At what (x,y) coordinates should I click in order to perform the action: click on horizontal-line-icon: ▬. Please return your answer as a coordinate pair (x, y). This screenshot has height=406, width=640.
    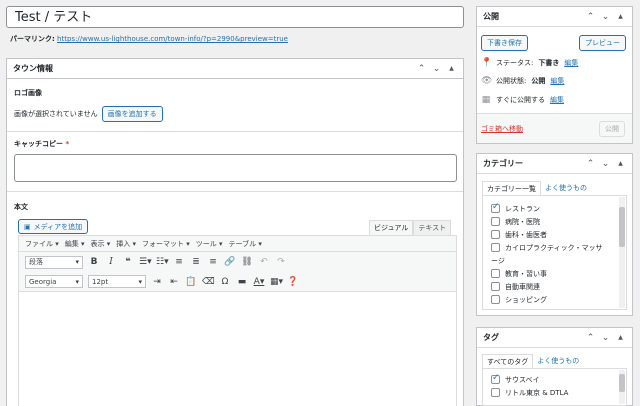
    Looking at the image, I should click on (242, 282).